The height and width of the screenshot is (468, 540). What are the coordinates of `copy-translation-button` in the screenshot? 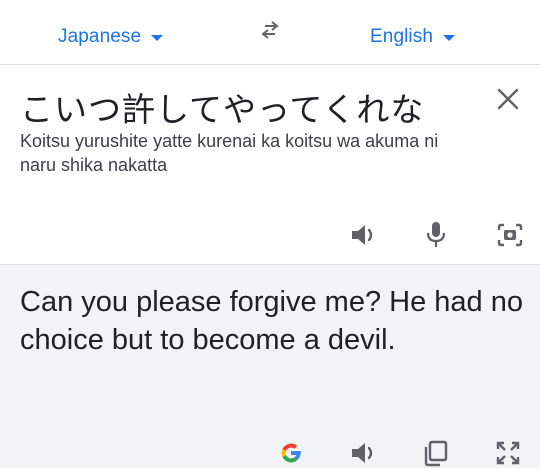 It's located at (436, 451).